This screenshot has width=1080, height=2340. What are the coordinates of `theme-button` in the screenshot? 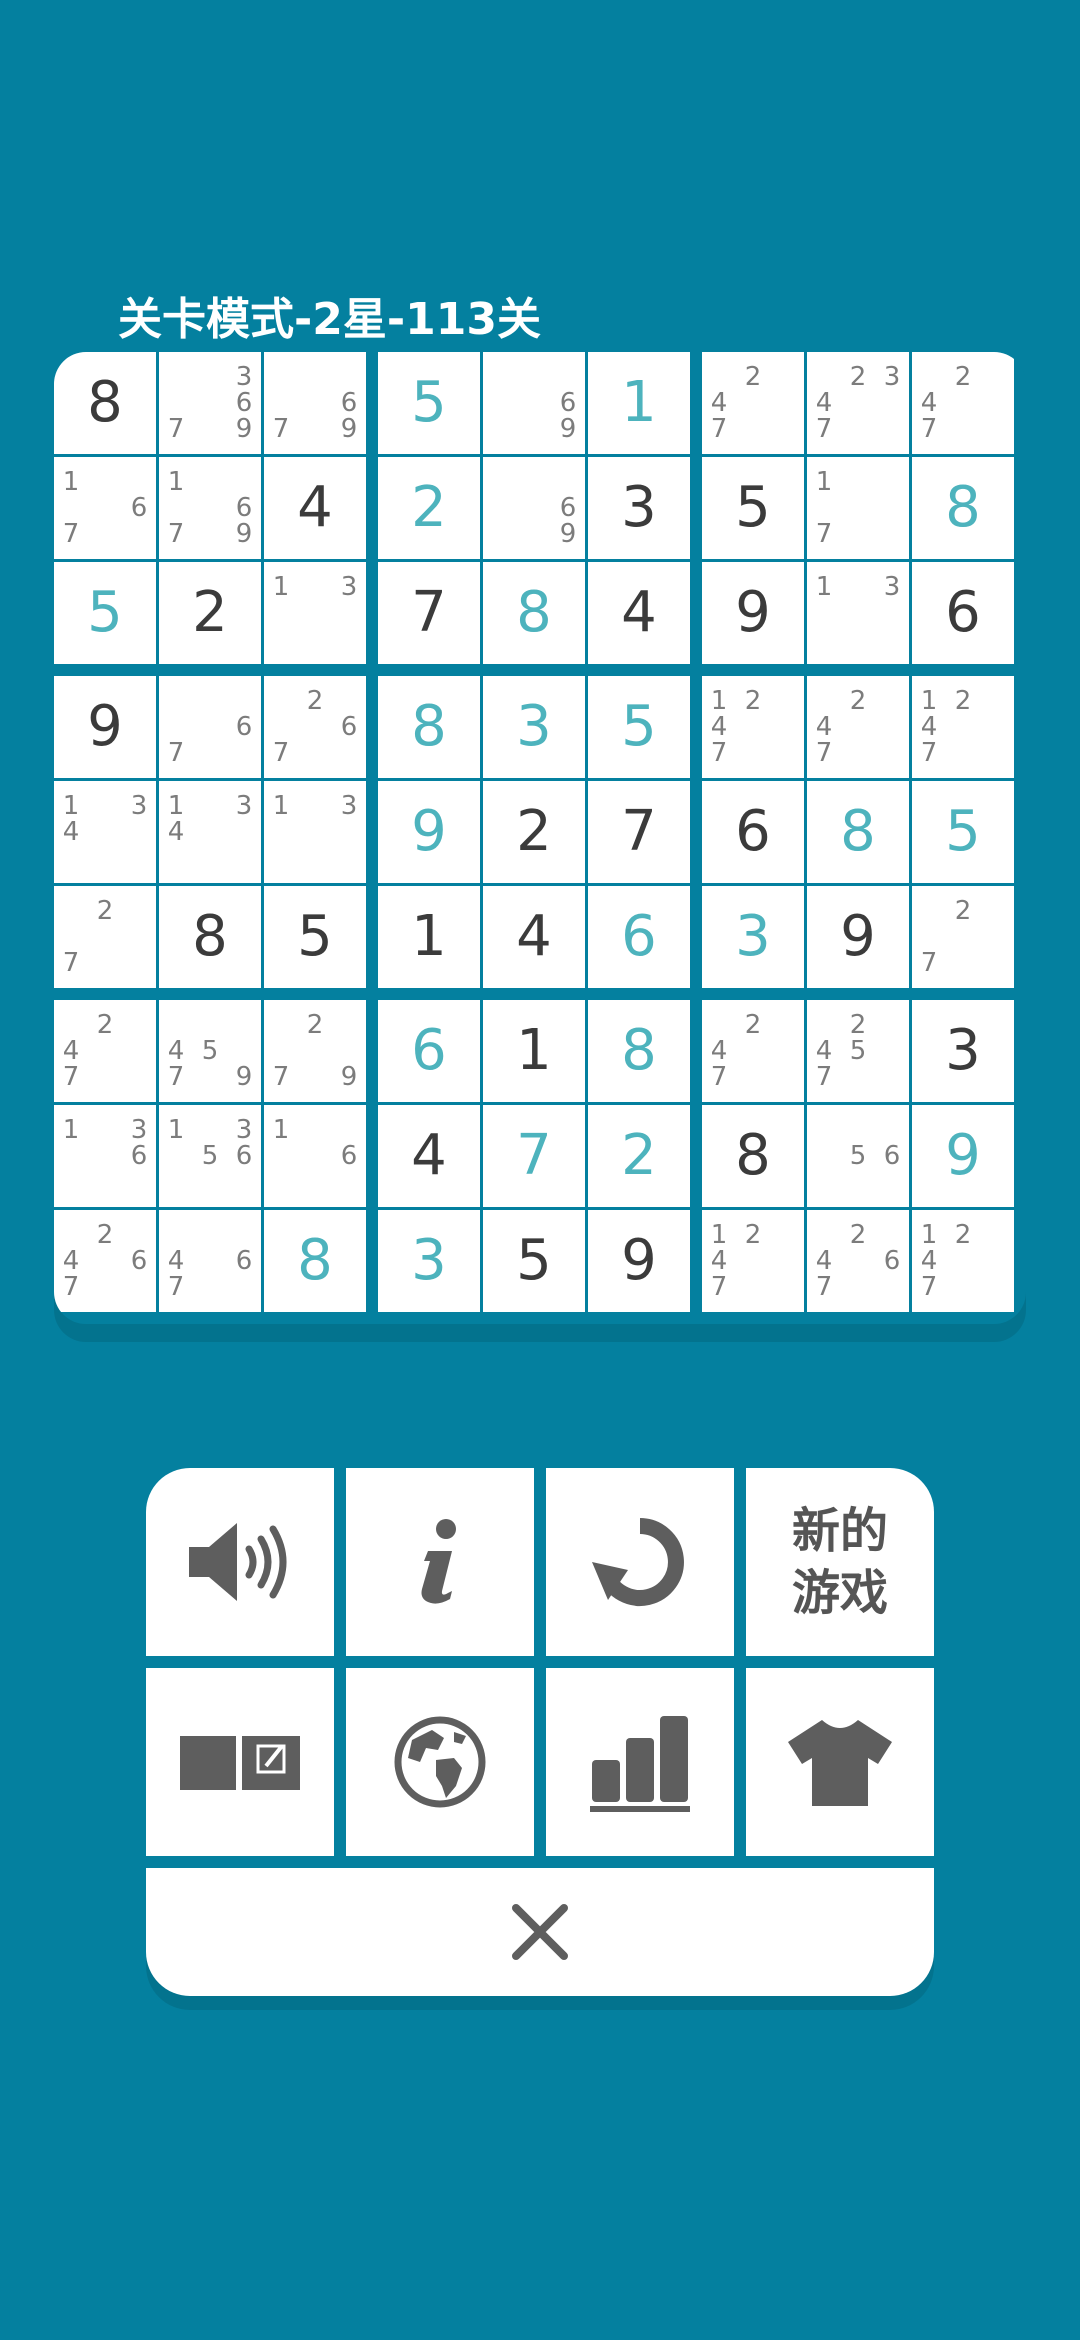 It's located at (840, 1762).